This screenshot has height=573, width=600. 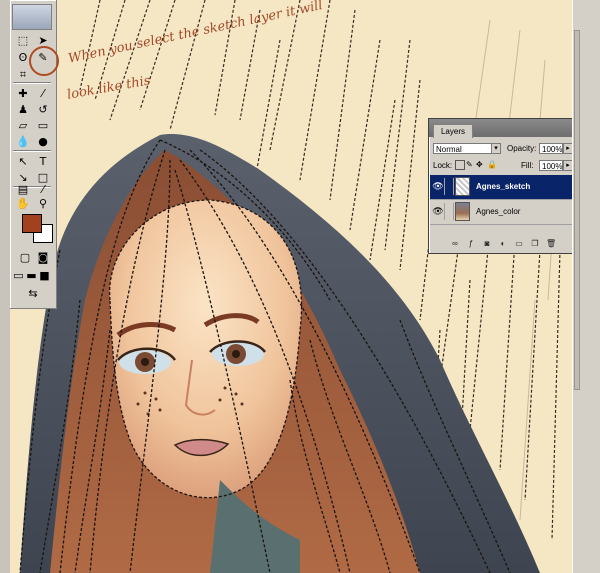 I want to click on lock-all-icon: 🔒, so click(x=492, y=164).